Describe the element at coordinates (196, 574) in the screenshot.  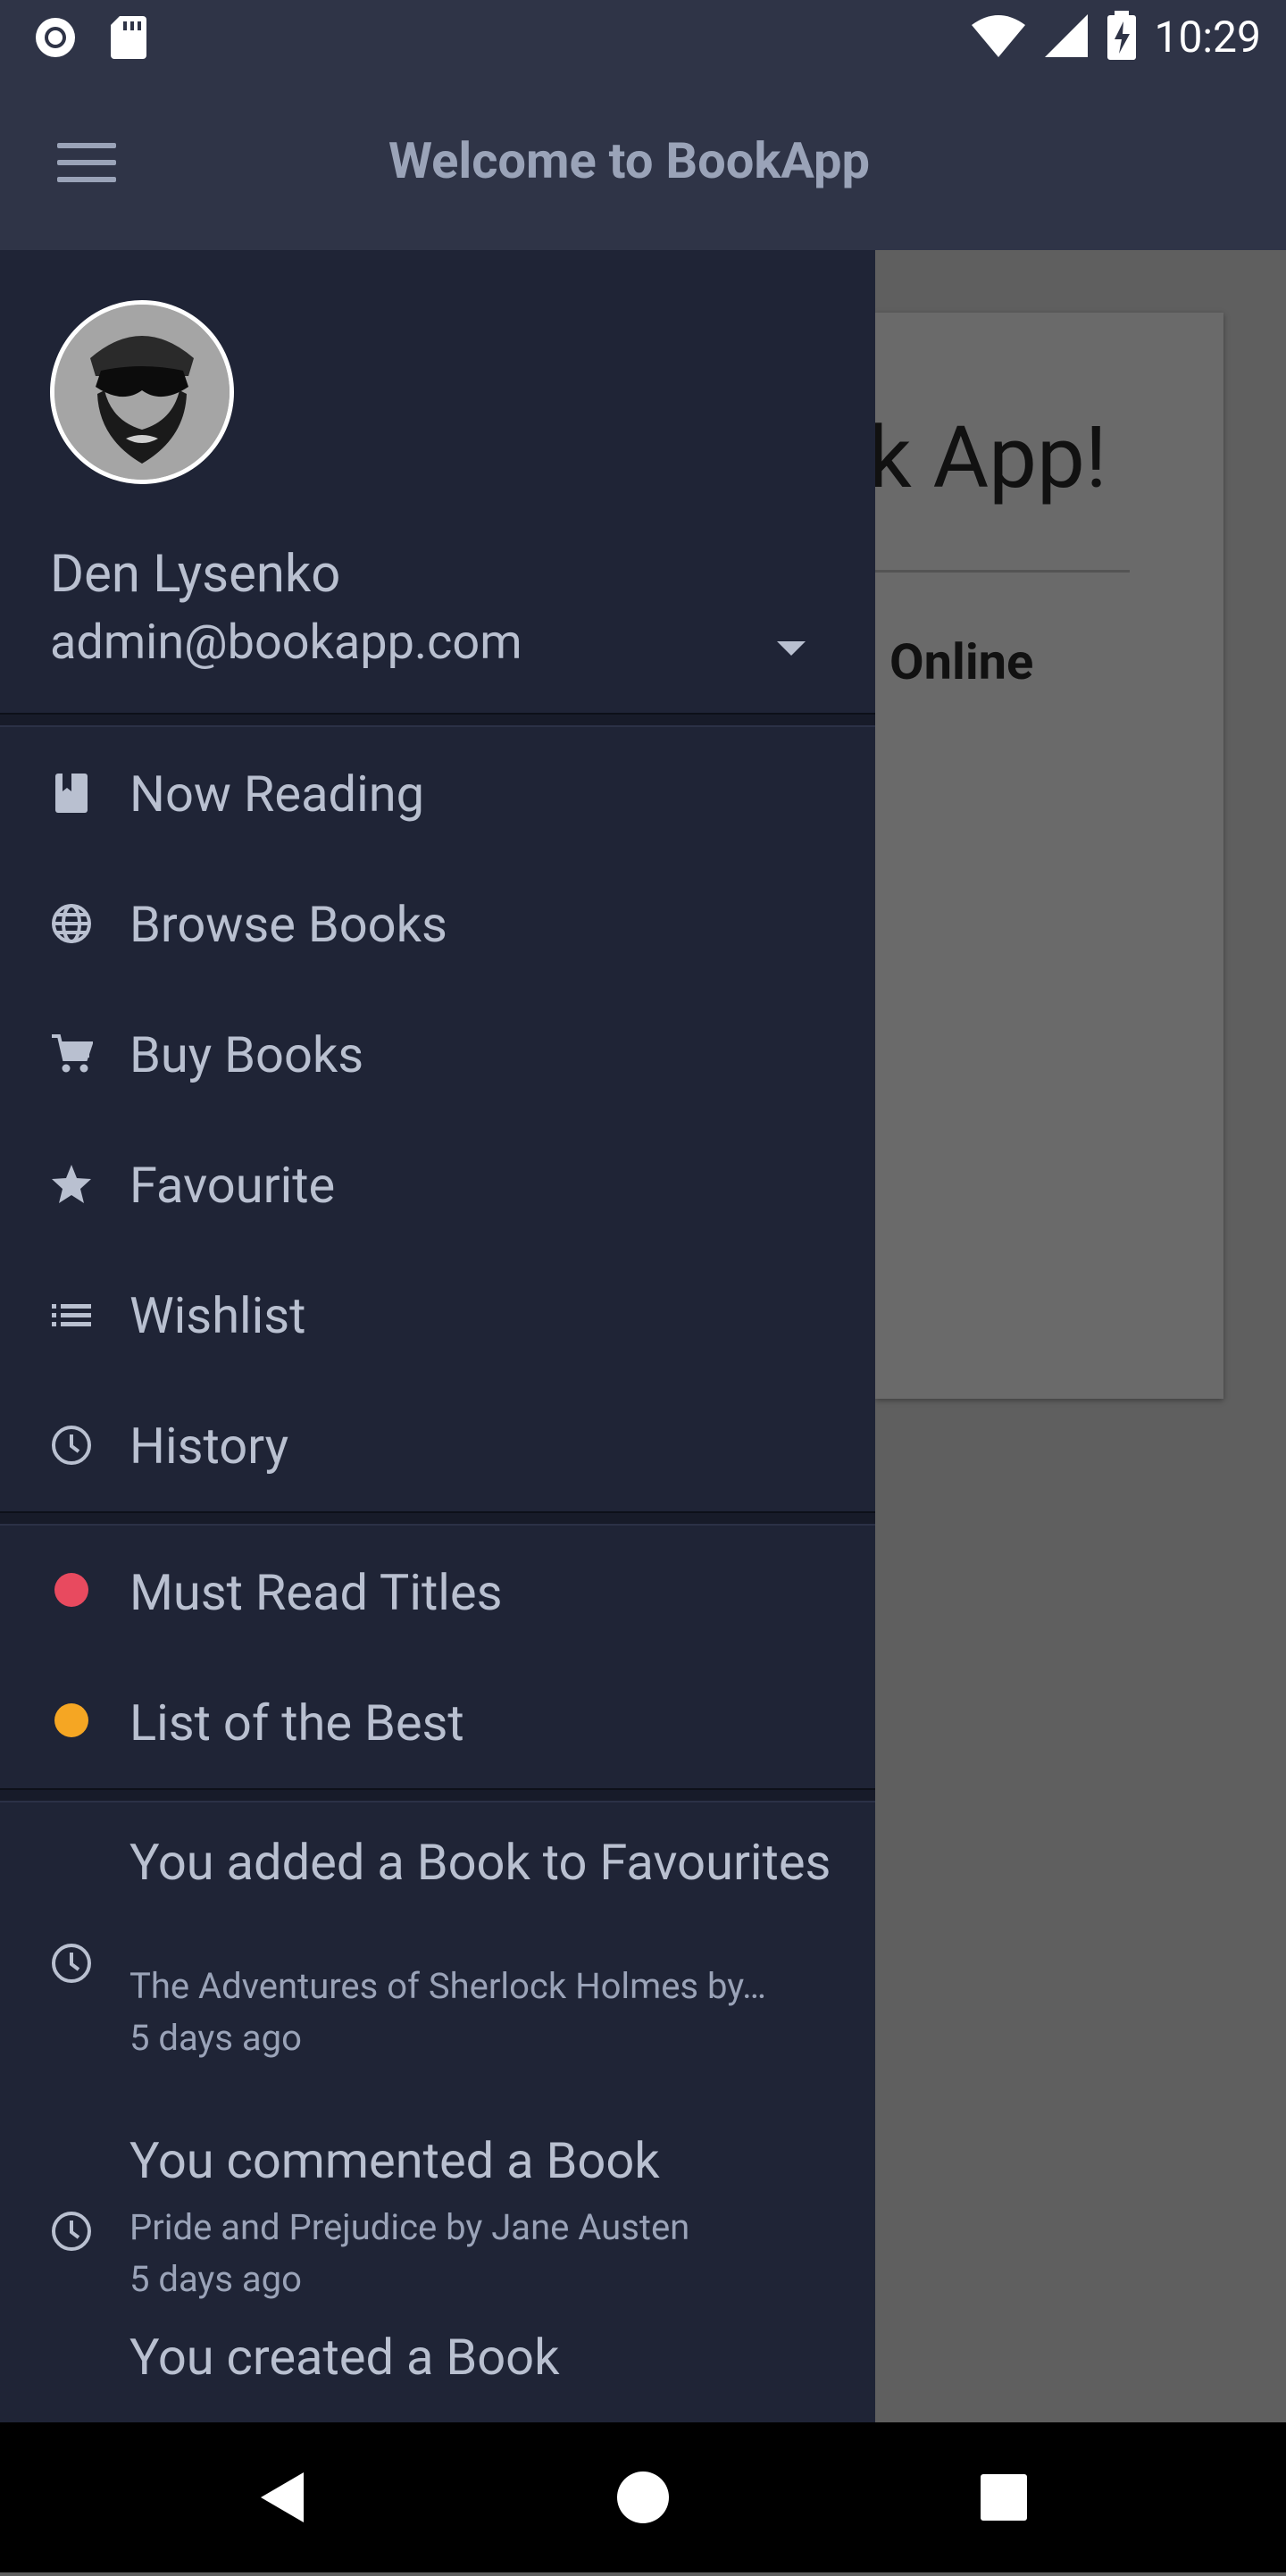
I see `account-name: Den Lysenko` at that location.